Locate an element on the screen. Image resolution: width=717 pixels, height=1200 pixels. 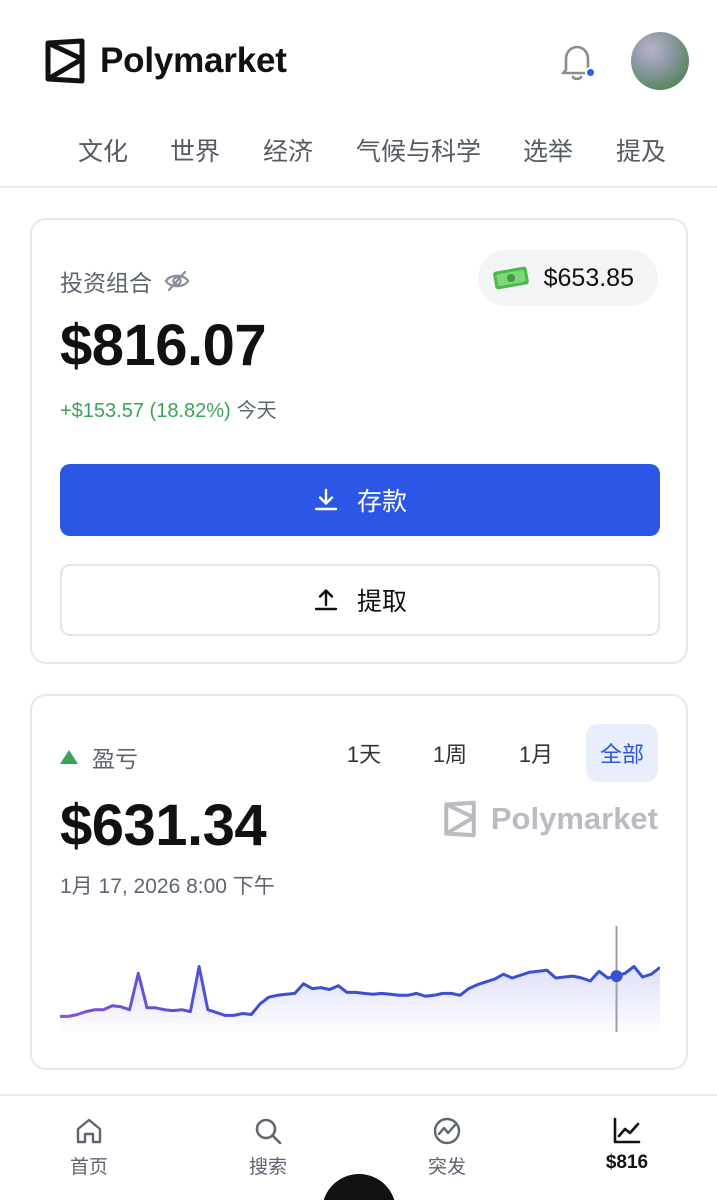
nav-portfolio: $816 is located at coordinates (627, 1145).